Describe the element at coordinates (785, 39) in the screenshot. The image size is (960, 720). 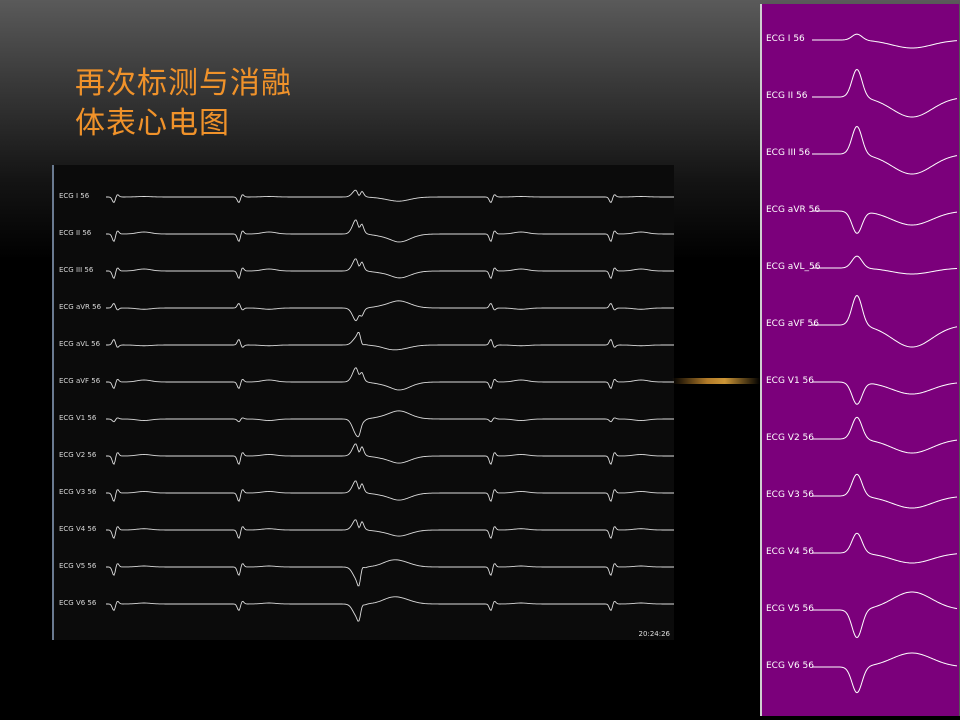
I see `zoomed-lead-label: ECG I 56` at that location.